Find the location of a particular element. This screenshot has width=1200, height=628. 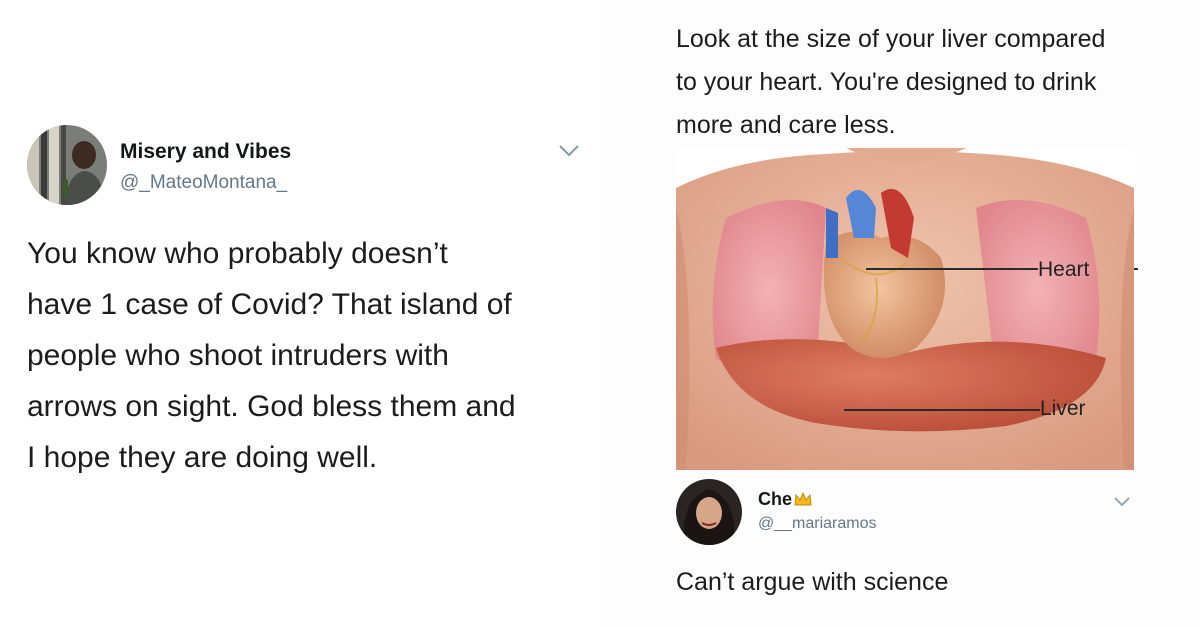

tweet-text-line: have 1 case of Covid? That island of is located at coordinates (269, 304).